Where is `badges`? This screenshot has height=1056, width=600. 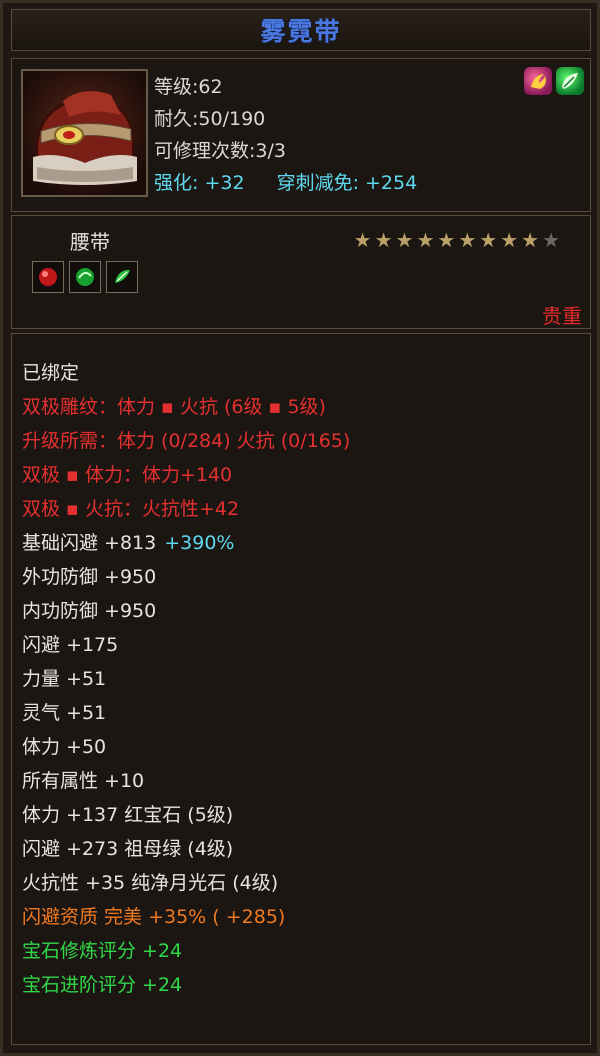 badges is located at coordinates (554, 81).